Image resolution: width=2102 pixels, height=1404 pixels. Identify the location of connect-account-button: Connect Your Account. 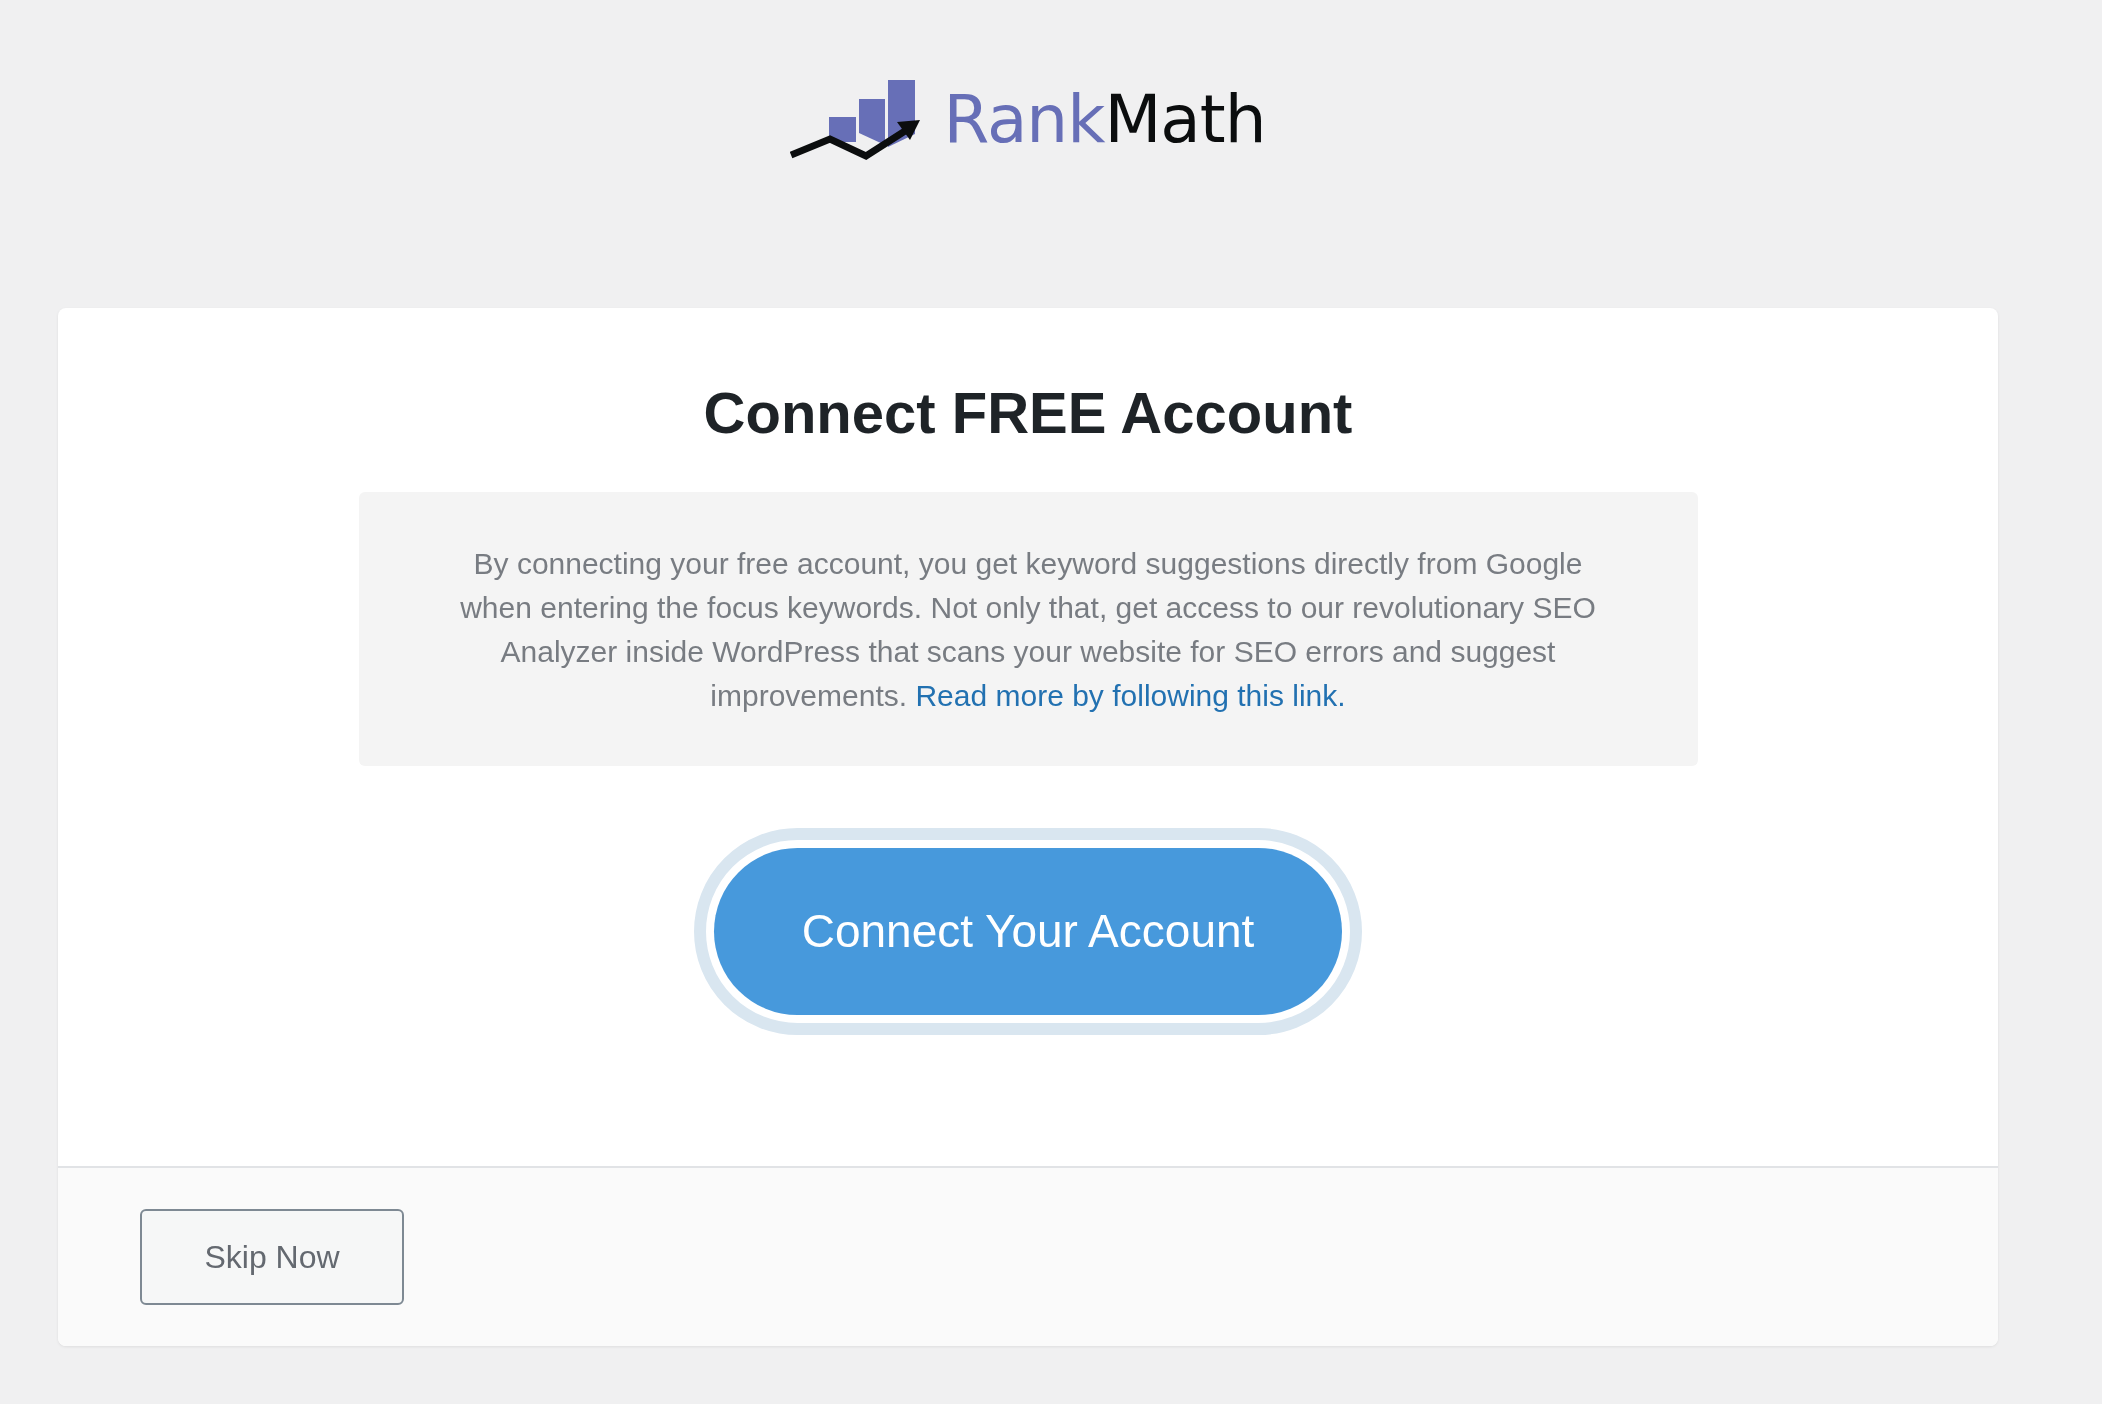
(1028, 931).